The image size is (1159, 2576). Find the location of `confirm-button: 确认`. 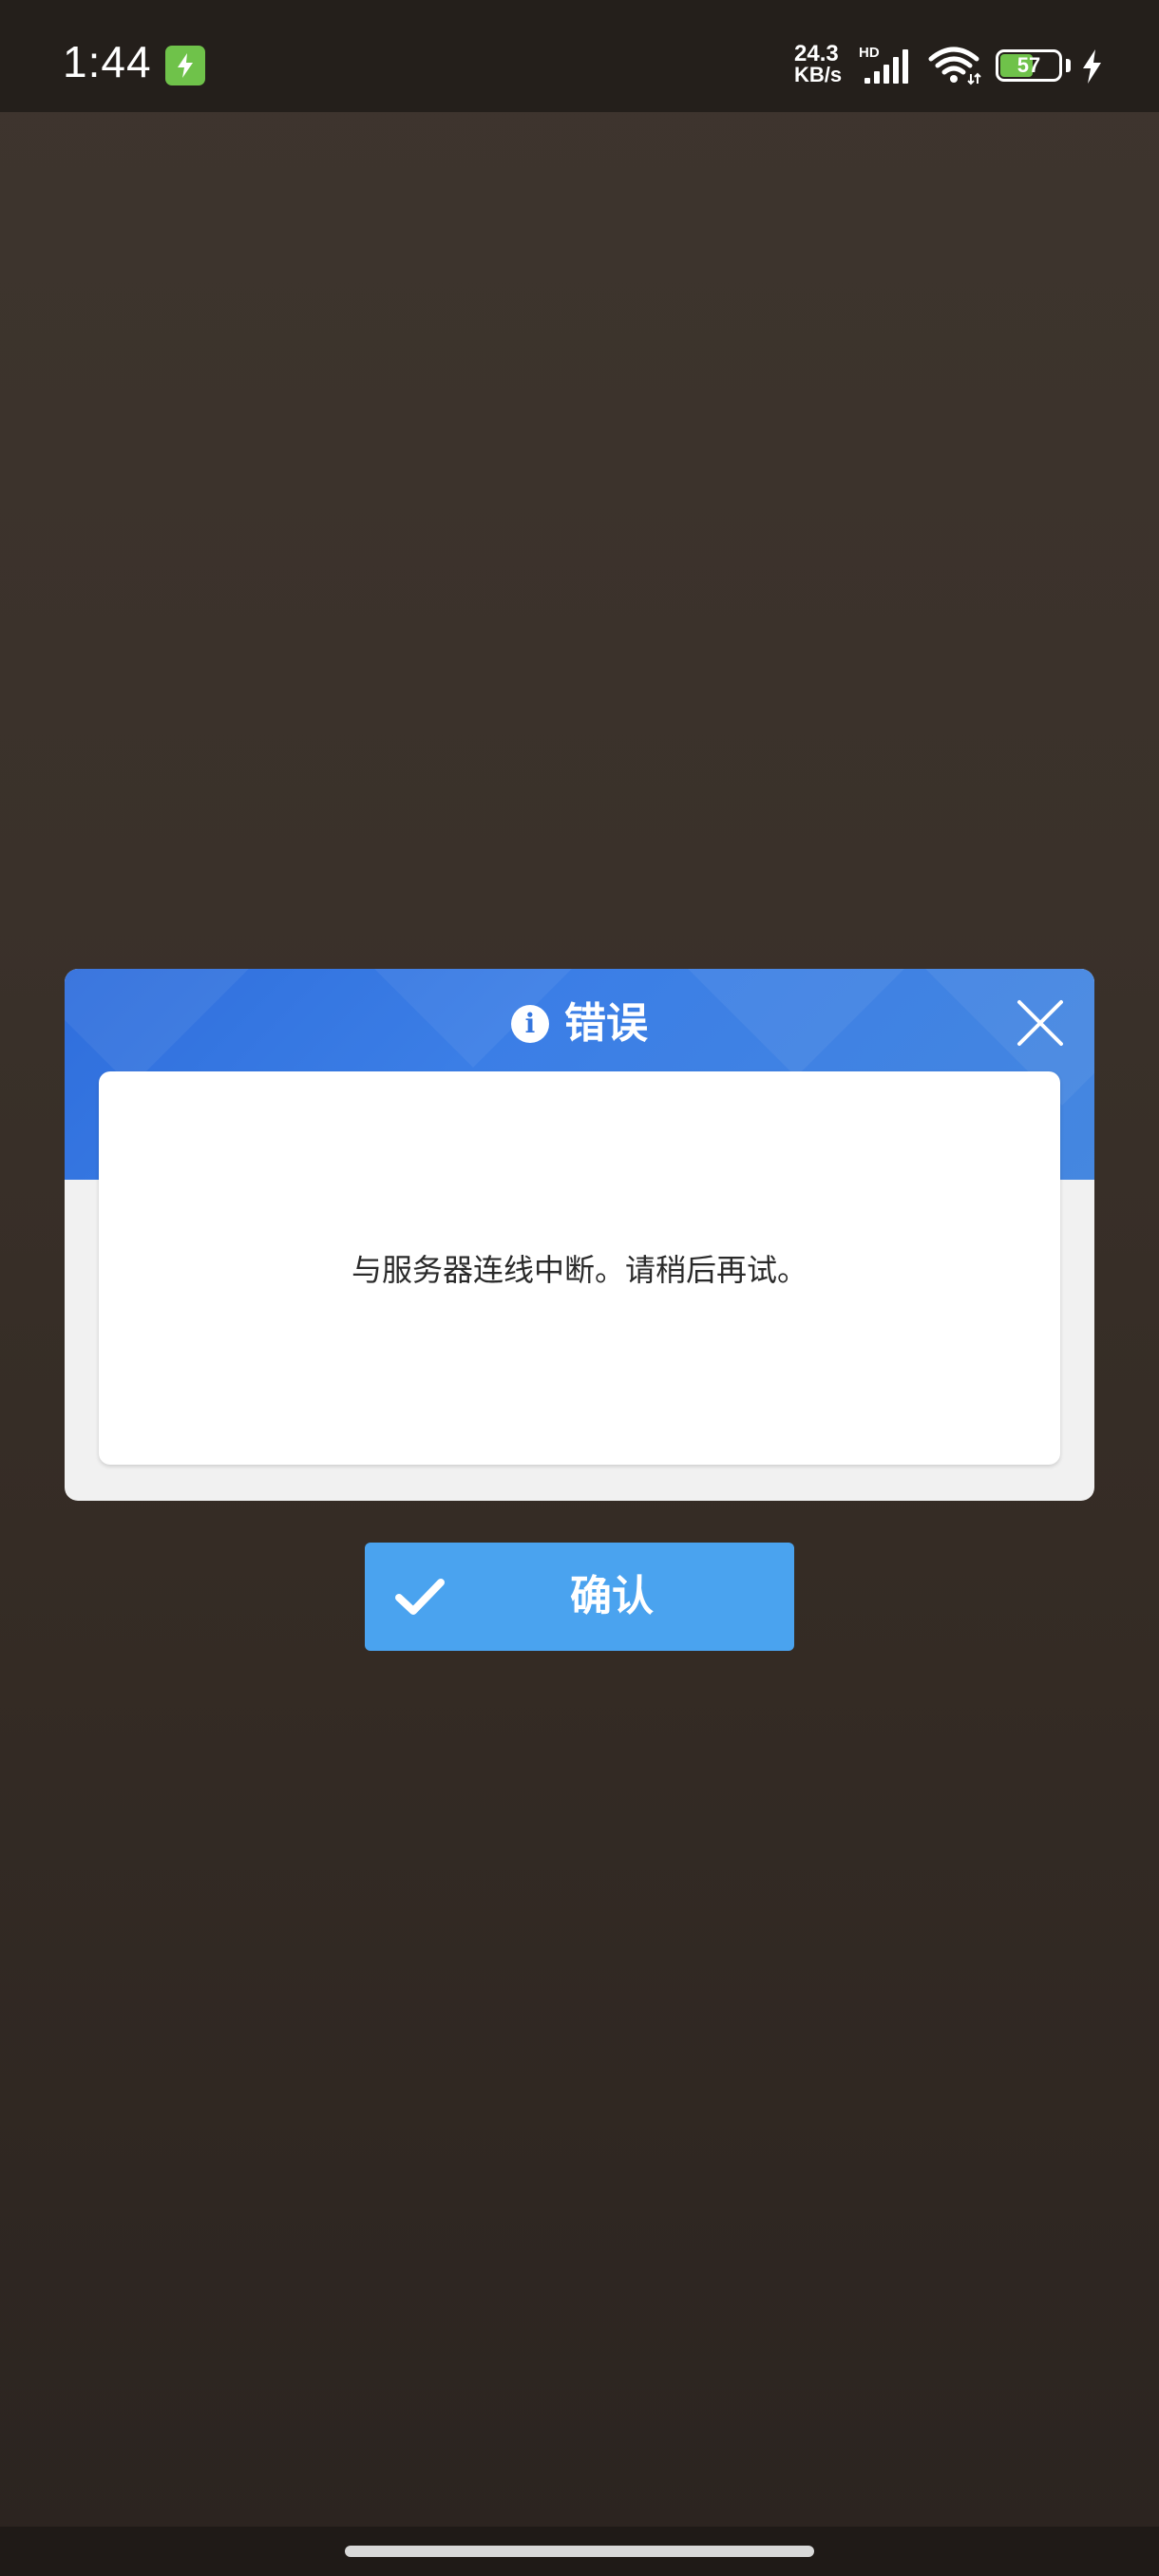

confirm-button: 确认 is located at coordinates (579, 1597).